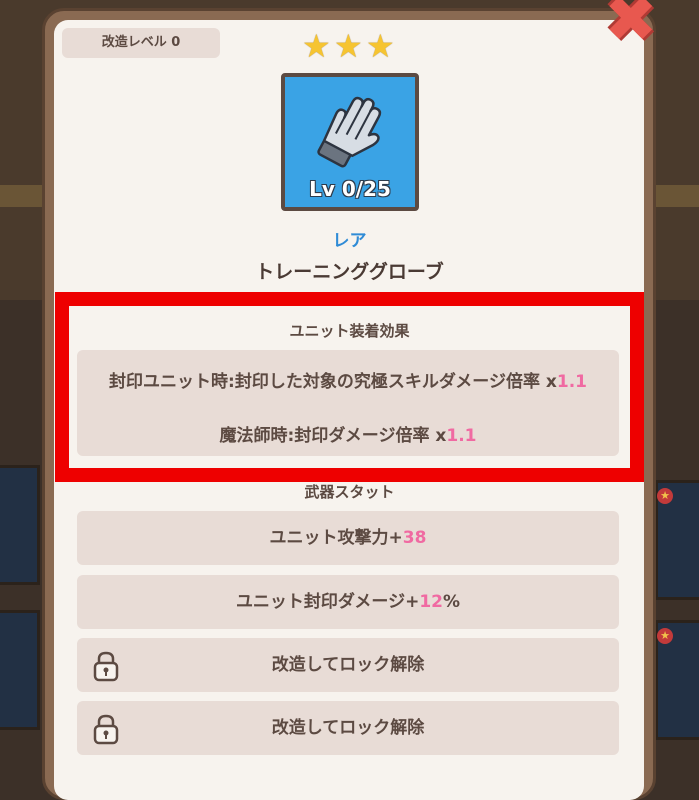 This screenshot has width=699, height=800. I want to click on item-level: Lv 0/25, so click(350, 189).